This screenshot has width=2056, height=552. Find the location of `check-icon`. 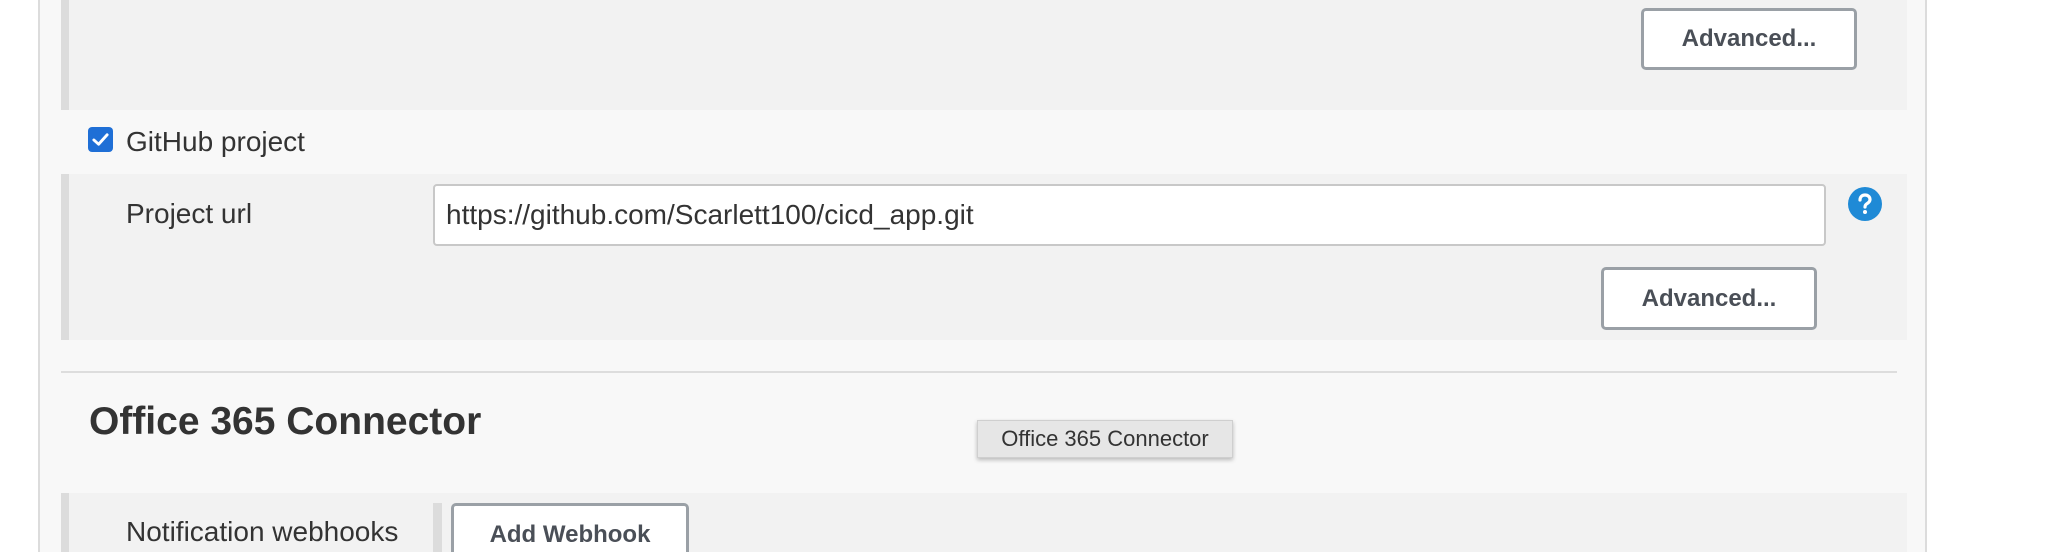

check-icon is located at coordinates (100, 139).